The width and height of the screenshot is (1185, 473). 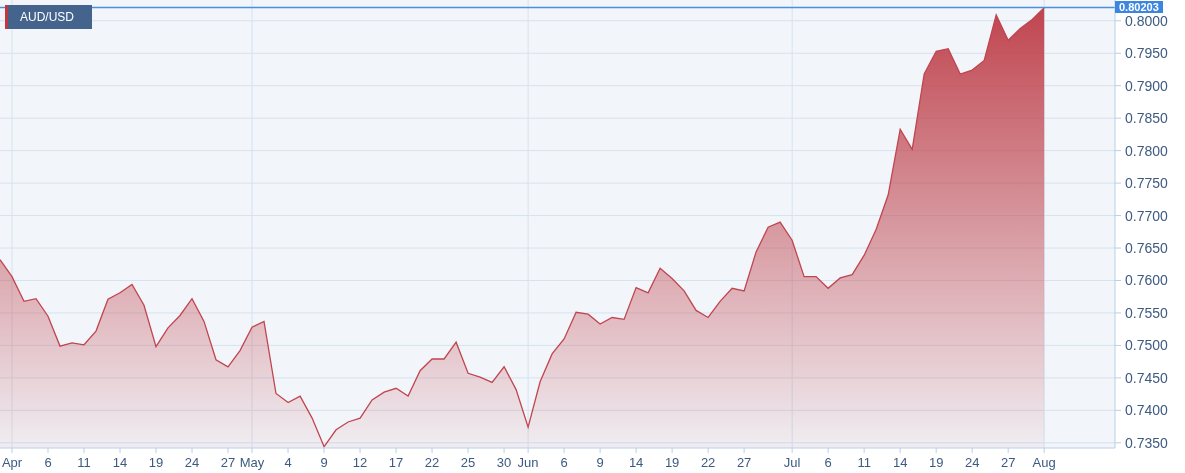 What do you see at coordinates (1146, 377) in the screenshot?
I see `y-axis-label: 0.7450` at bounding box center [1146, 377].